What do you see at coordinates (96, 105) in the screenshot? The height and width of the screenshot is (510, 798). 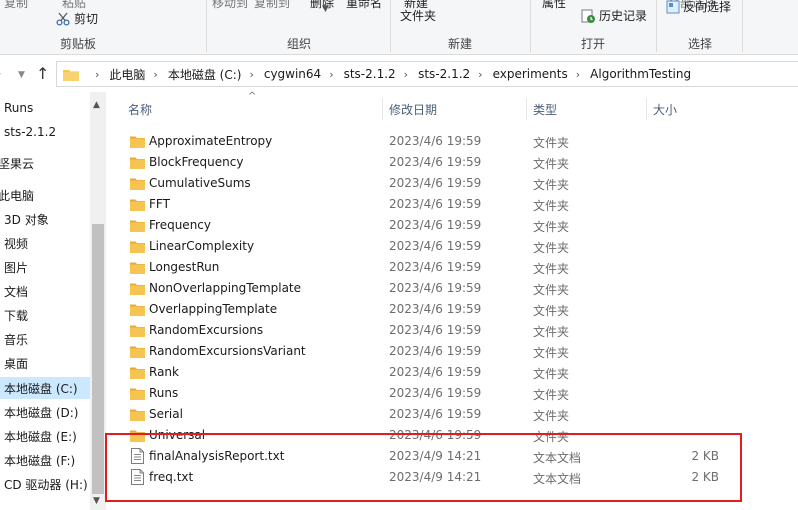 I see `scroll-up-icon: ▲` at bounding box center [96, 105].